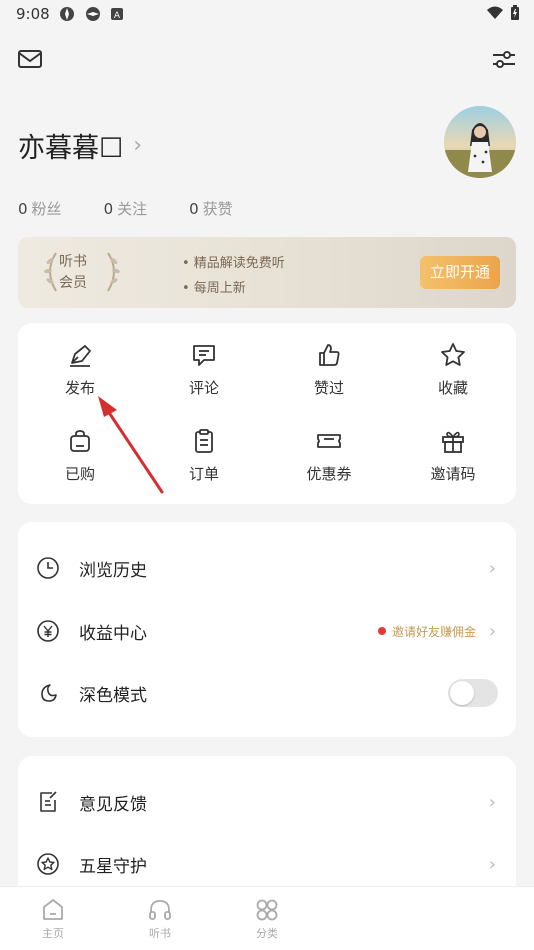 This screenshot has width=534, height=950. What do you see at coordinates (495, 12) in the screenshot?
I see `wifi-icon` at bounding box center [495, 12].